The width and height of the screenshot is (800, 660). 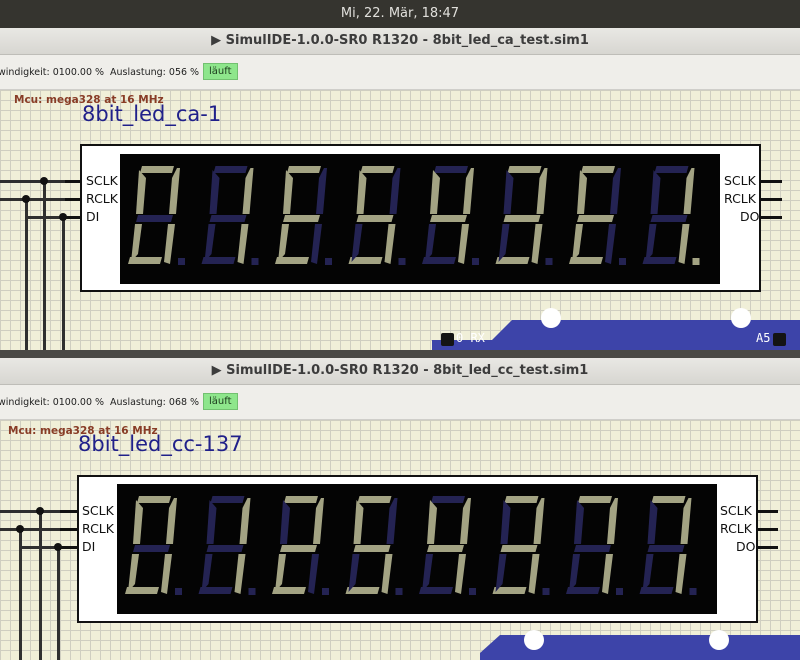 What do you see at coordinates (151, 114) in the screenshot?
I see `component-name: 8bit_led_ca-1` at bounding box center [151, 114].